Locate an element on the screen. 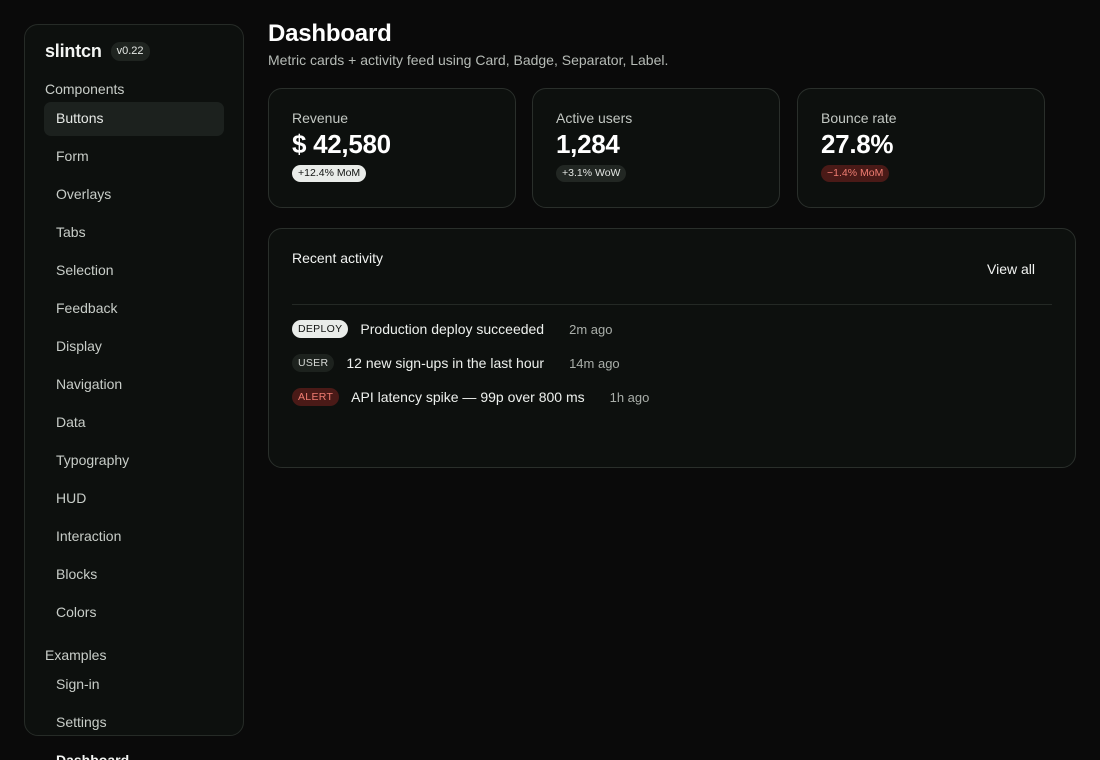 This screenshot has height=760, width=1100. activity-time: 14m ago is located at coordinates (594, 363).